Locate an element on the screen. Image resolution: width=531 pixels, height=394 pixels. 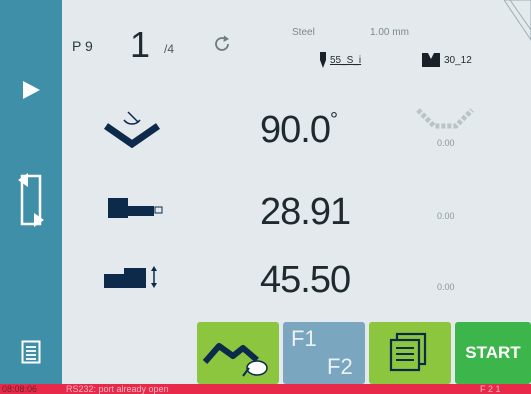
status-right-text: F 2 1 is located at coordinates (490, 389).